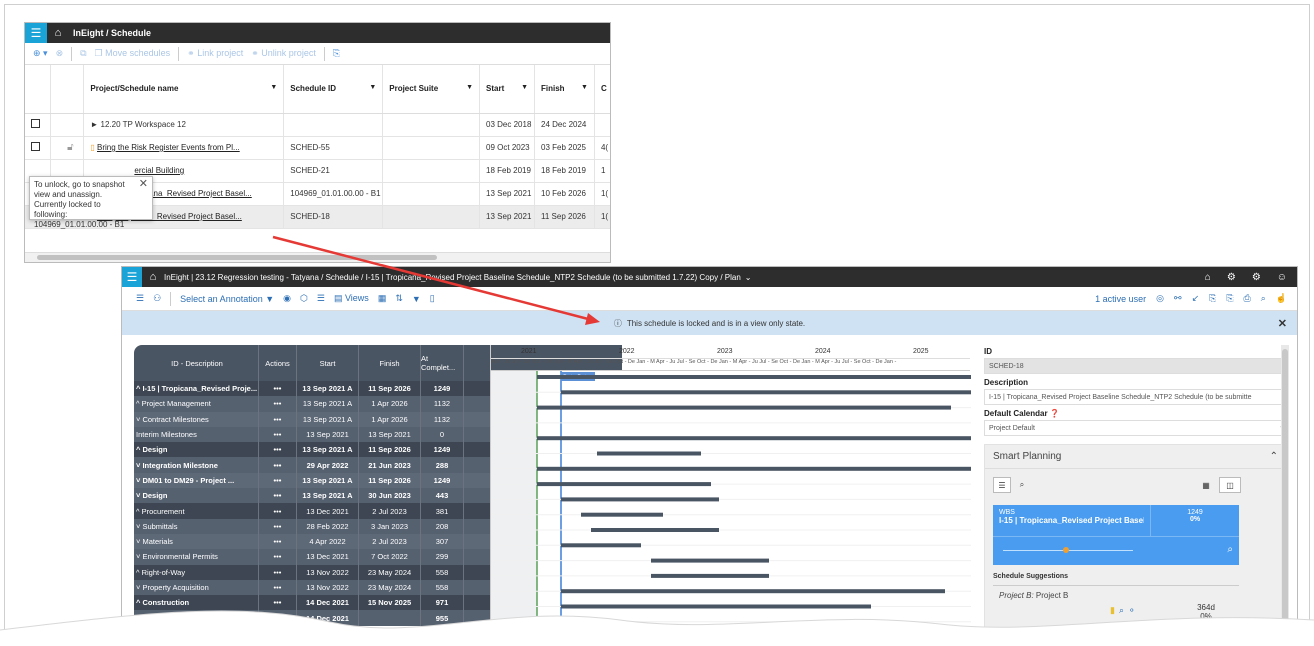 This screenshot has width=1314, height=646. Describe the element at coordinates (287, 298) in the screenshot. I see `eye-icon: ◉` at that location.